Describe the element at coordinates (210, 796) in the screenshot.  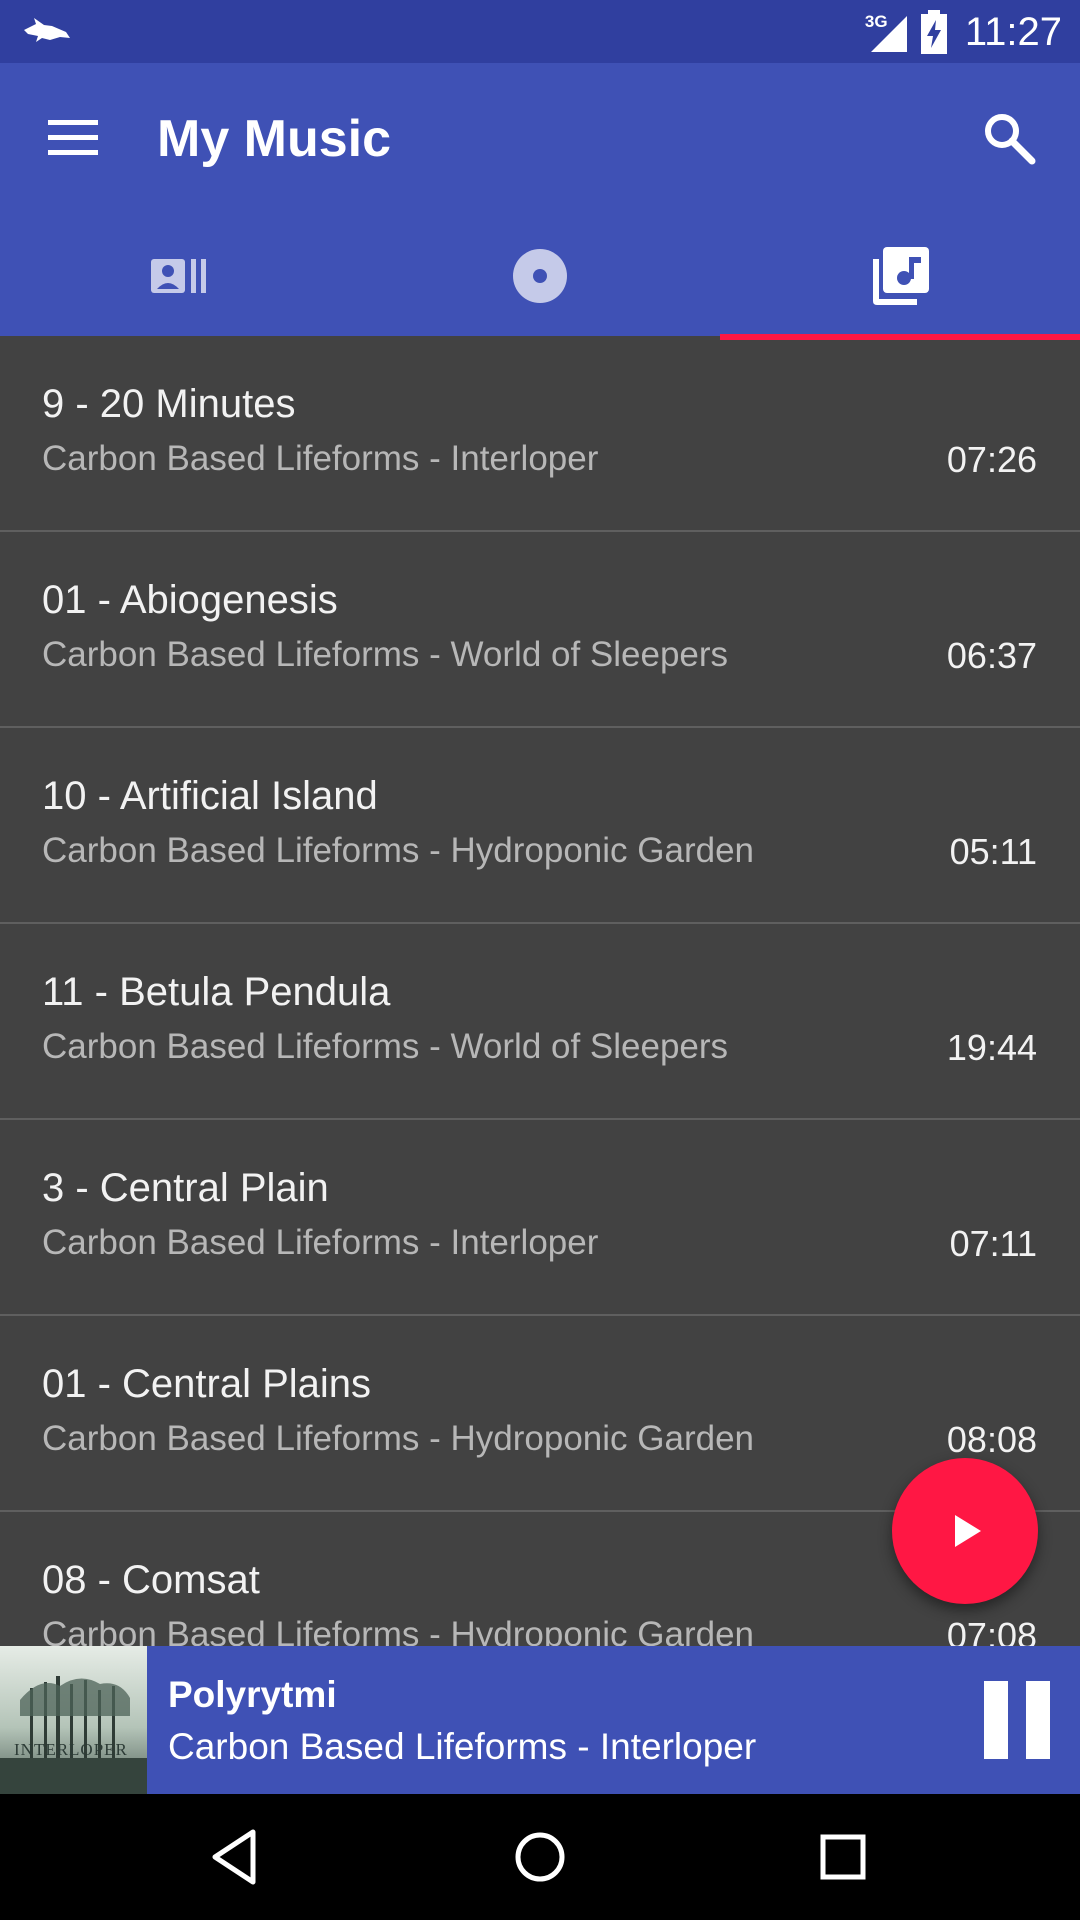
I see `song-title: 10 - Artificial Island` at that location.